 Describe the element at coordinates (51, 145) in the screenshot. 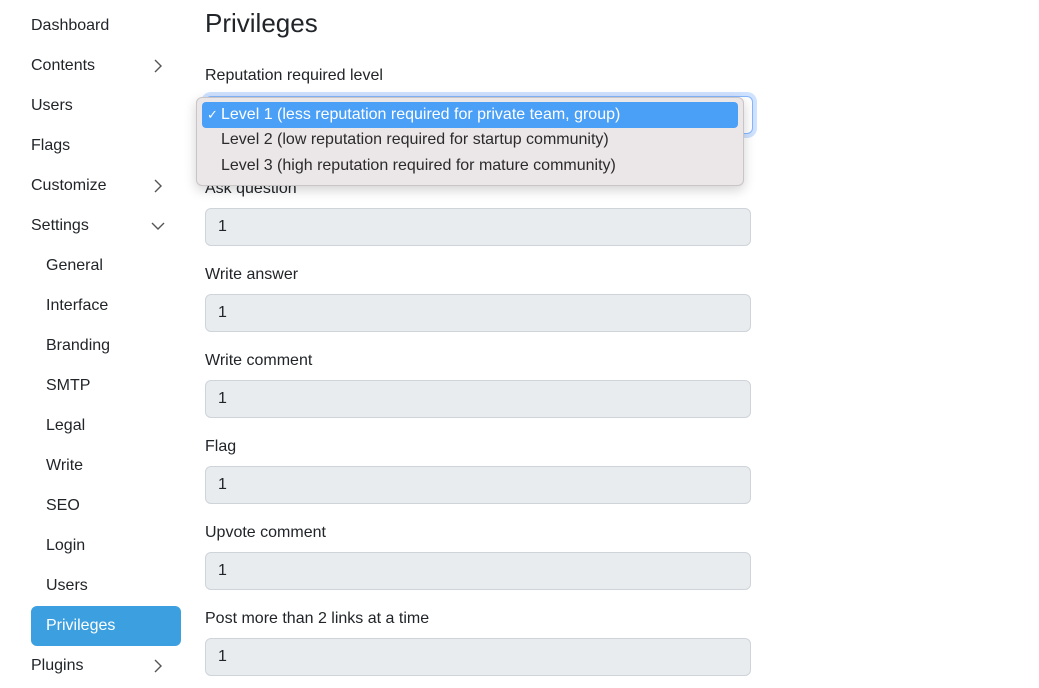

I see `label: Flags` at that location.